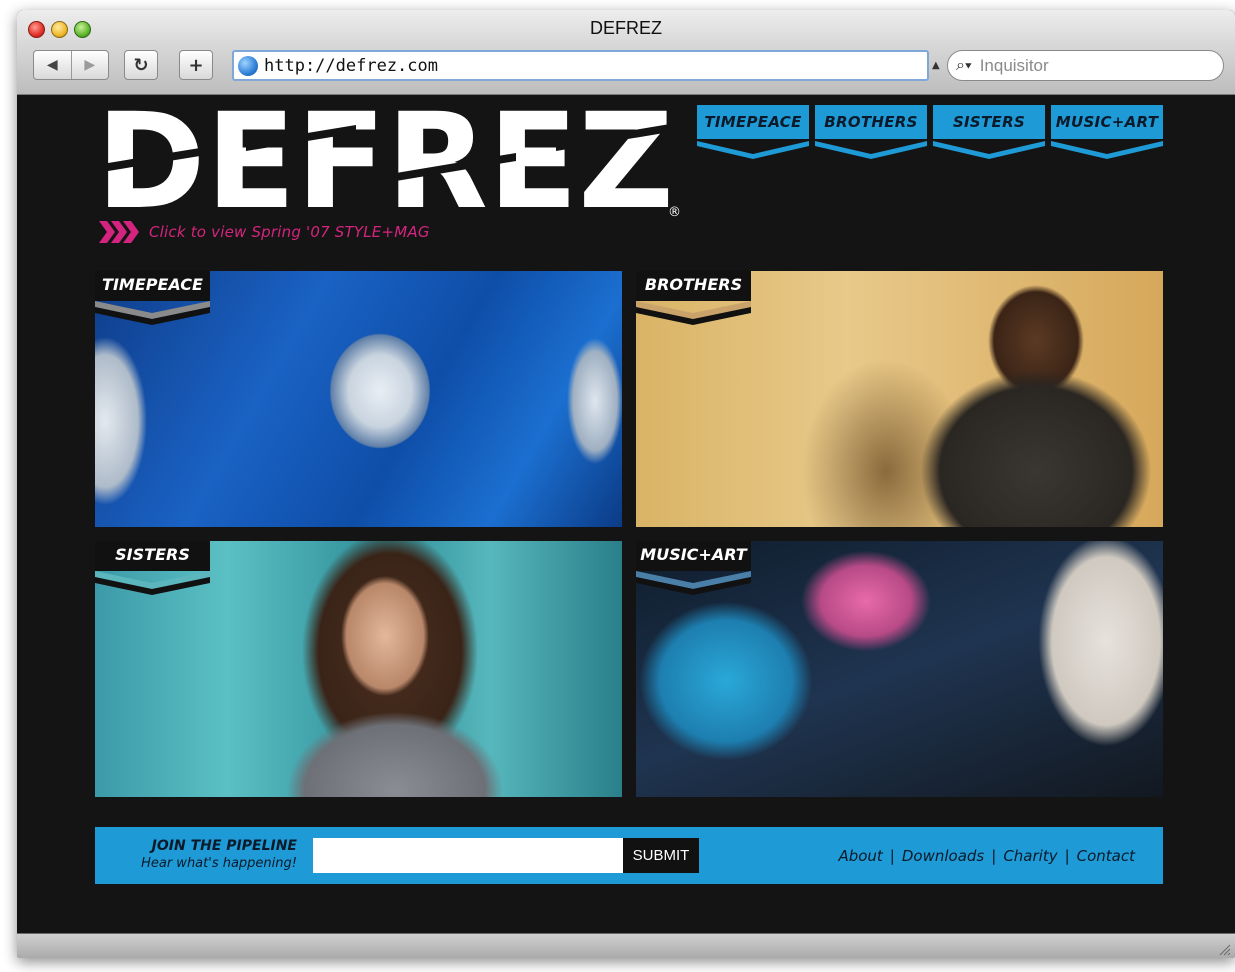 The image size is (1235, 972). Describe the element at coordinates (152, 554) in the screenshot. I see `panel-label: SISTERS` at that location.